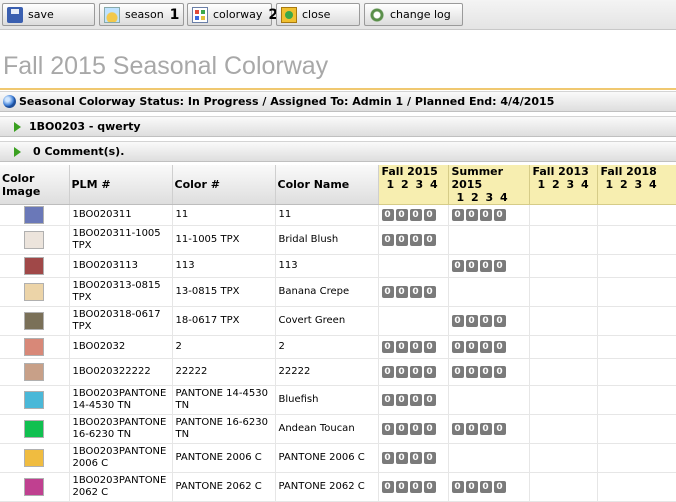 This screenshot has width=676, height=502. I want to click on col-color-image: Color Image, so click(35, 185).